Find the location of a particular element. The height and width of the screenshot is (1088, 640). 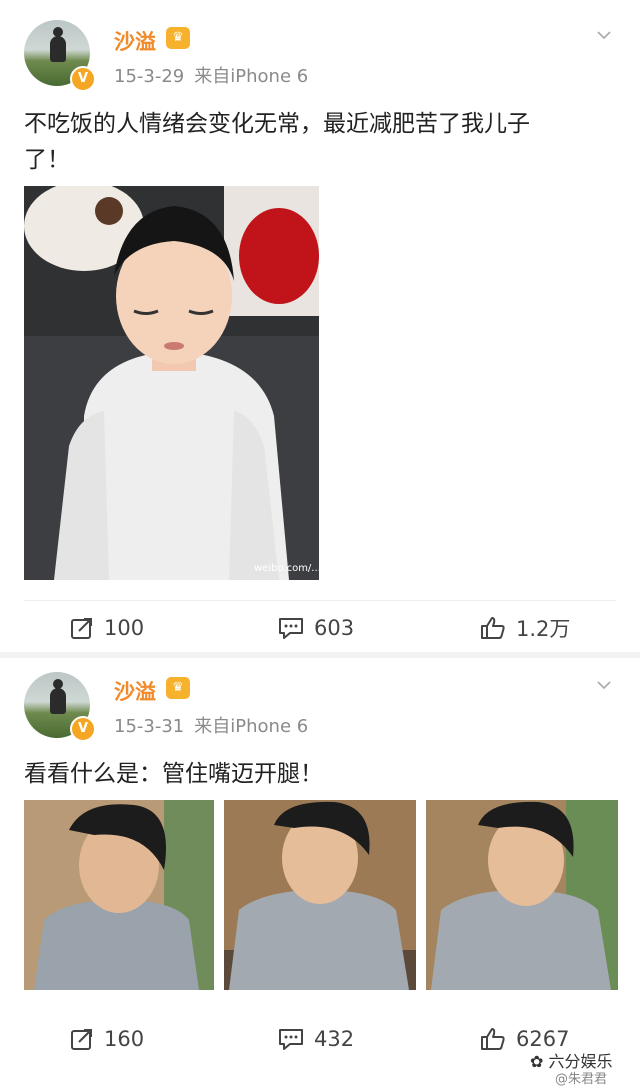

watermark-handle: @朱君君 is located at coordinates (581, 1079).